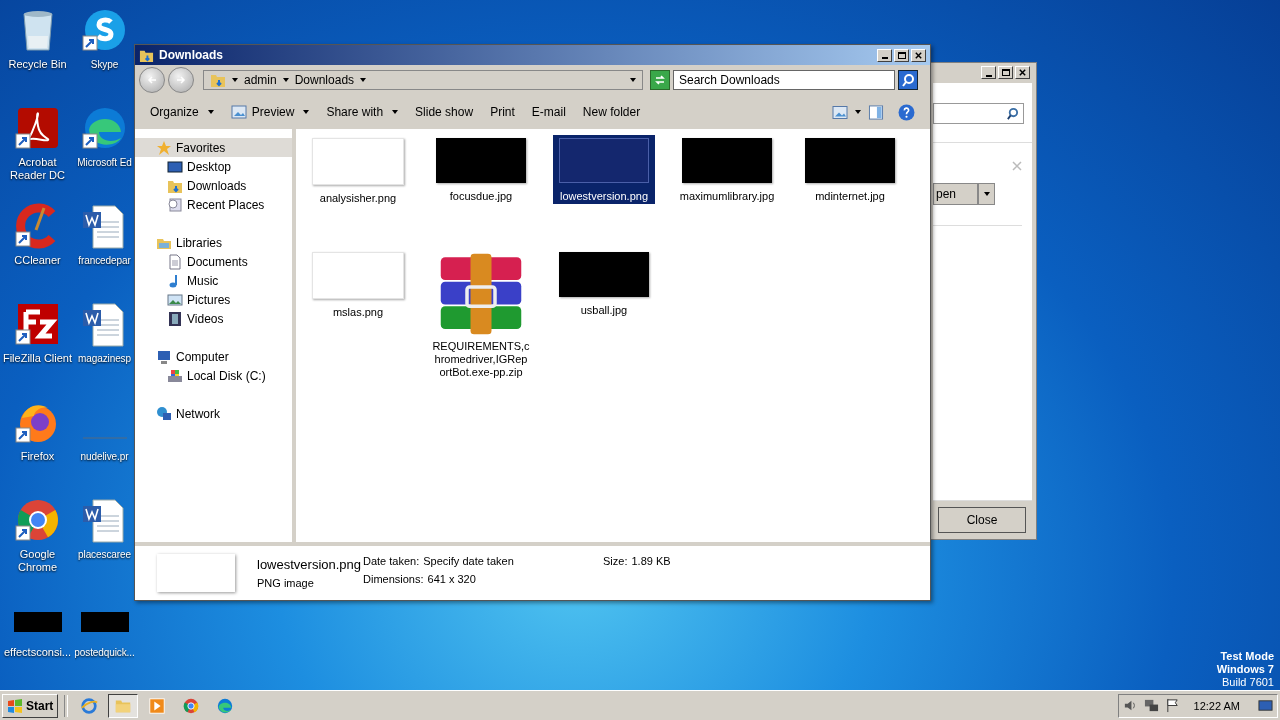 The image size is (1280, 720). Describe the element at coordinates (37, 447) in the screenshot. I see `desktop-shortcut: Firefox` at that location.